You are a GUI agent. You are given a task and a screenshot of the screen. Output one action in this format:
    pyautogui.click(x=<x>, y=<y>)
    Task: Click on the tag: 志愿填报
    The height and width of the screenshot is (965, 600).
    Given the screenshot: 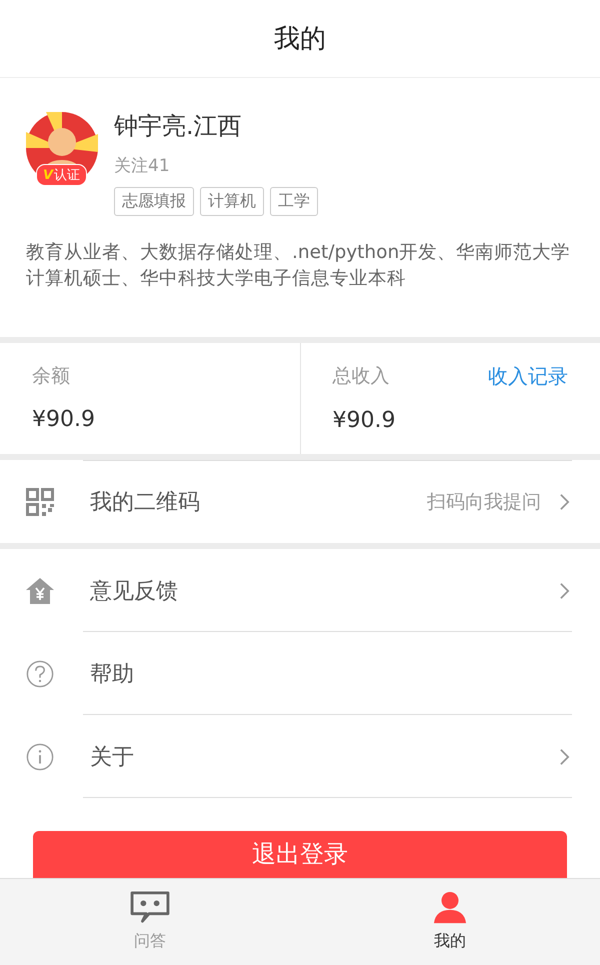 What is the action you would take?
    pyautogui.click(x=154, y=201)
    